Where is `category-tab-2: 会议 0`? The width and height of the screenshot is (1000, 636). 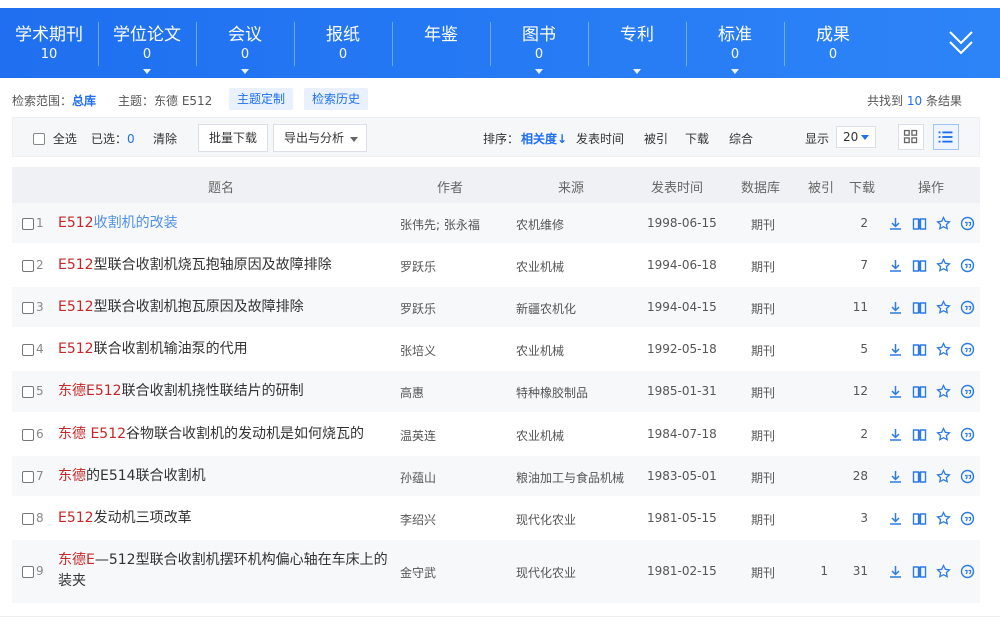
category-tab-2: 会议 0 is located at coordinates (245, 43).